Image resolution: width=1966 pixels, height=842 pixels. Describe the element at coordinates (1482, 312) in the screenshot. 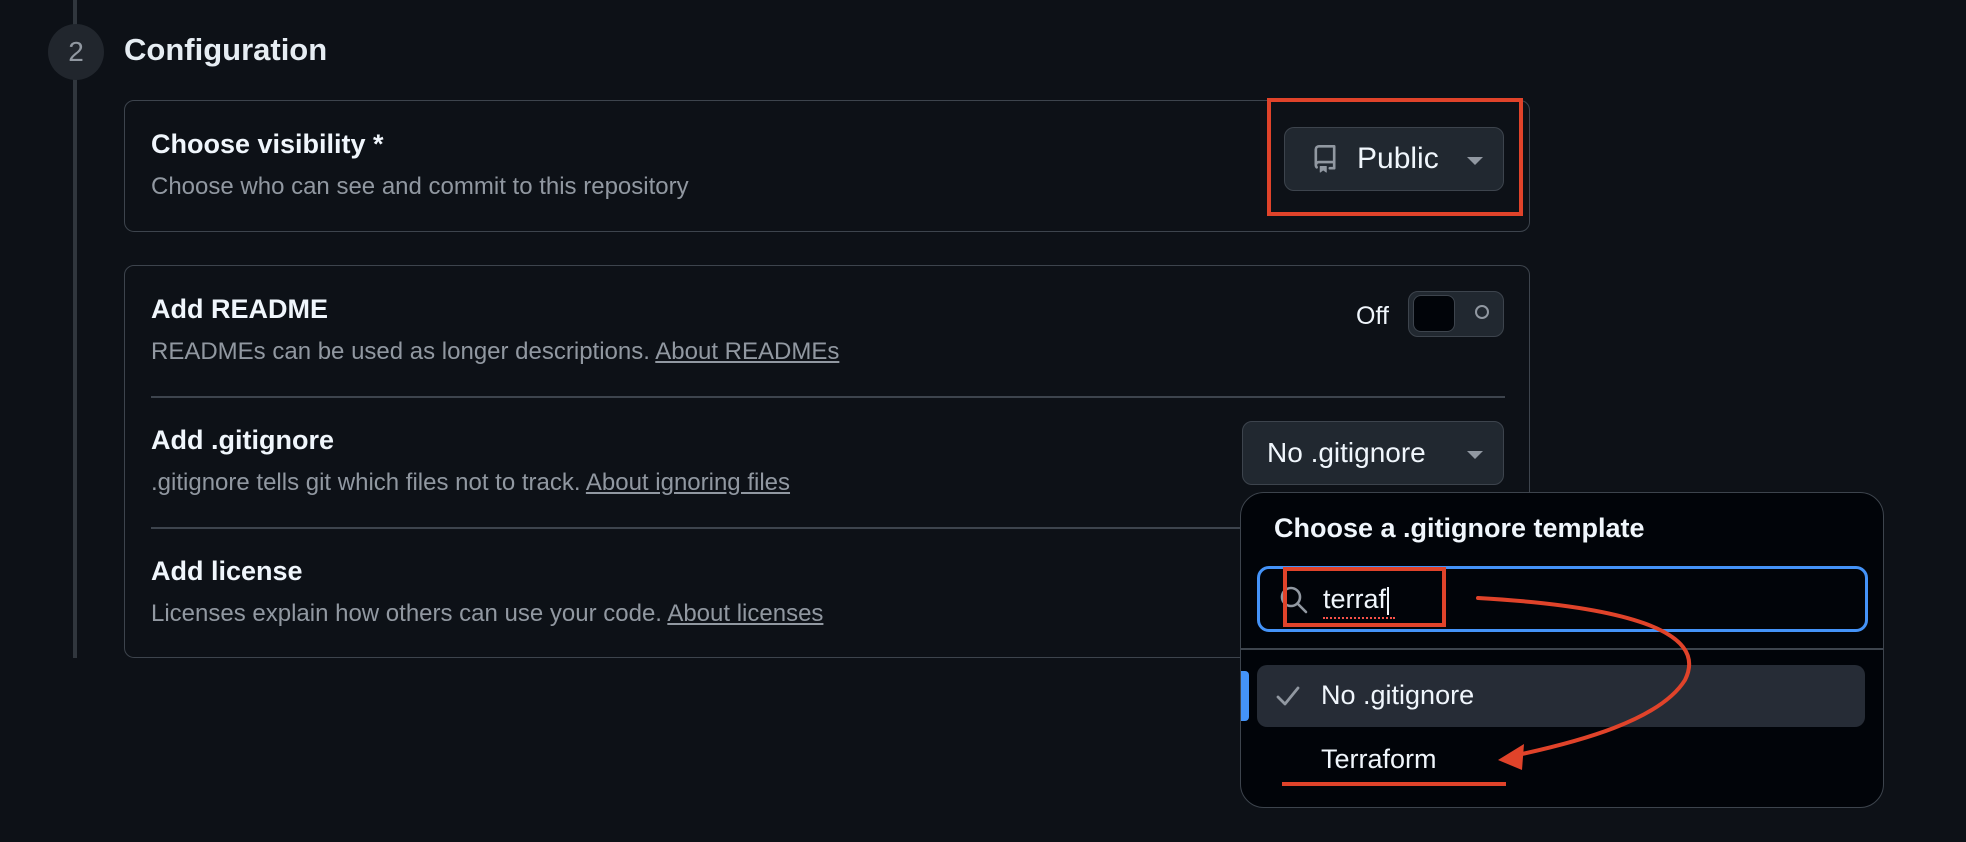

I see `toggle-off-icon` at that location.